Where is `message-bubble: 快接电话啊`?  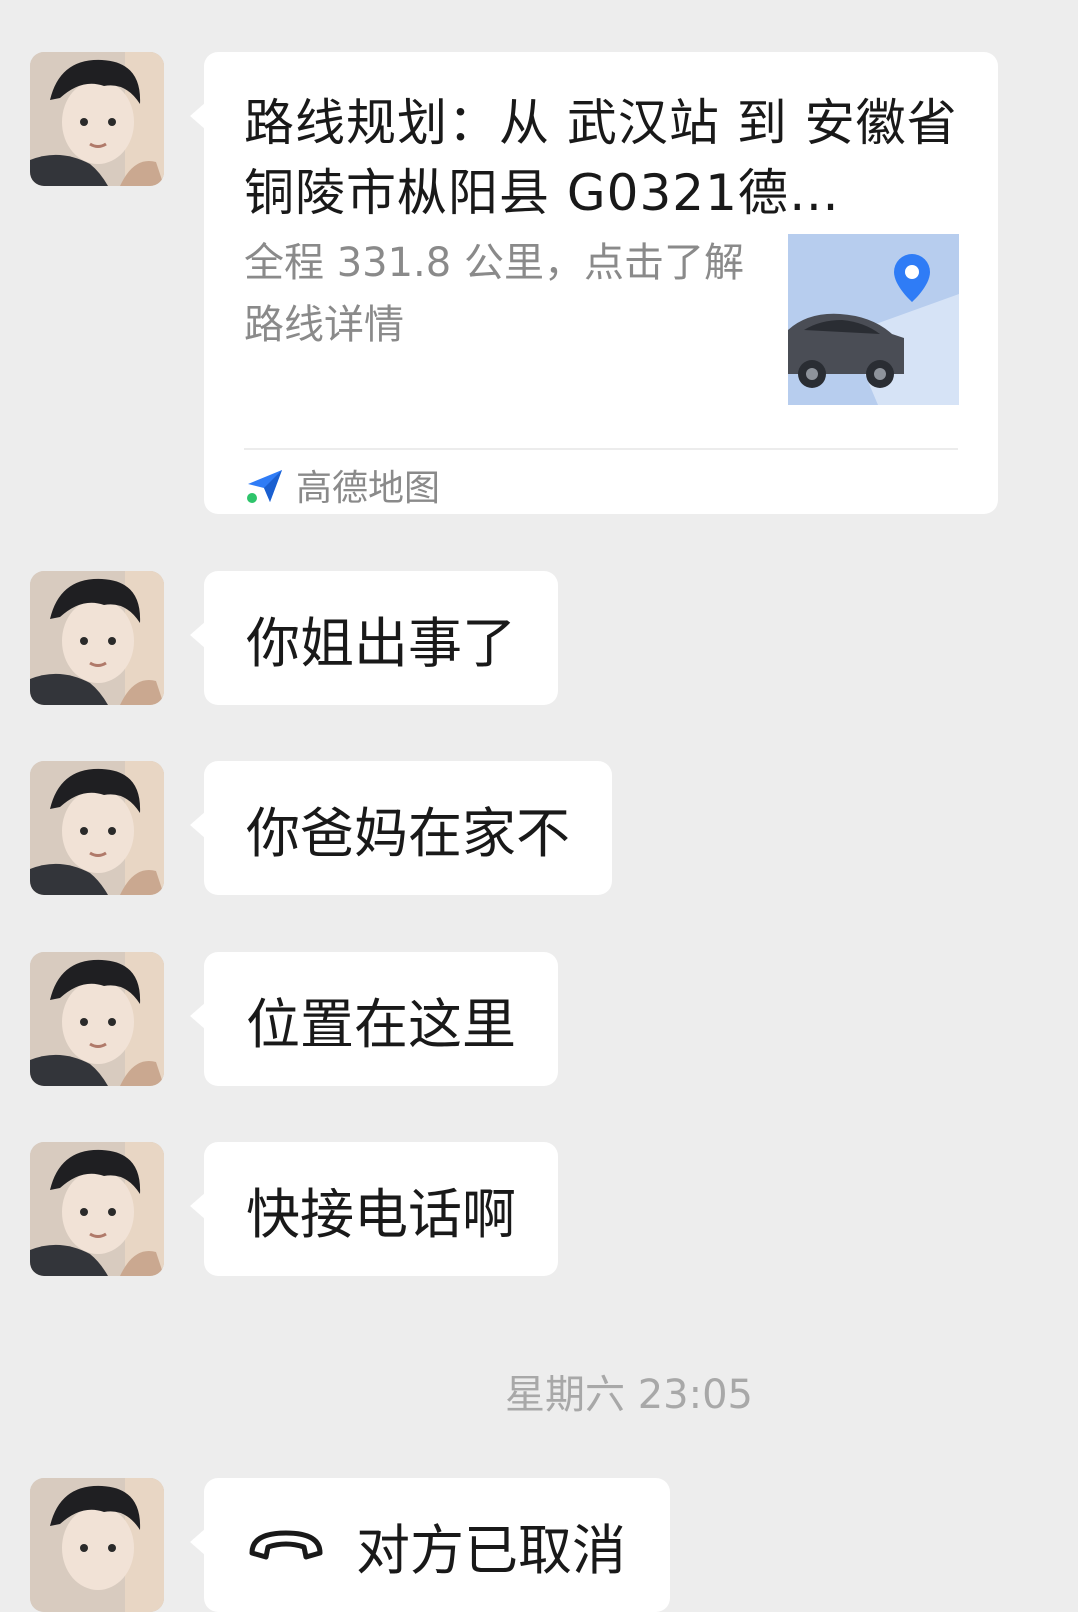
message-bubble: 快接电话啊 is located at coordinates (374, 1209).